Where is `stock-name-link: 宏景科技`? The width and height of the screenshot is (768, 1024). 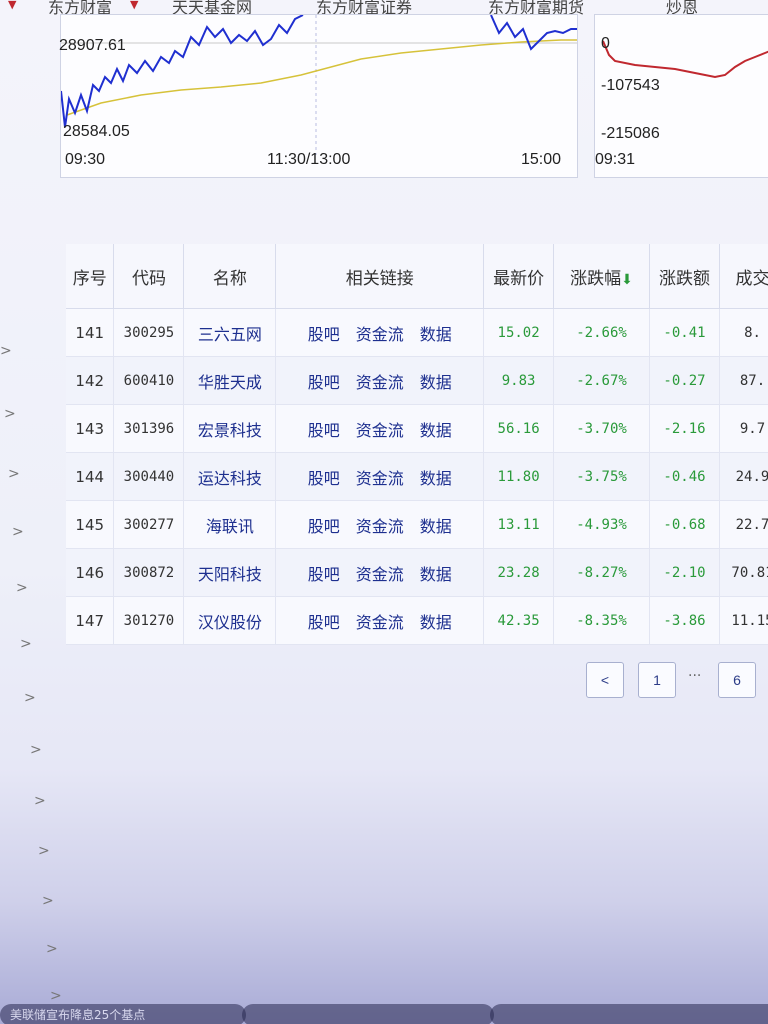
stock-name-link: 宏景科技 is located at coordinates (230, 430).